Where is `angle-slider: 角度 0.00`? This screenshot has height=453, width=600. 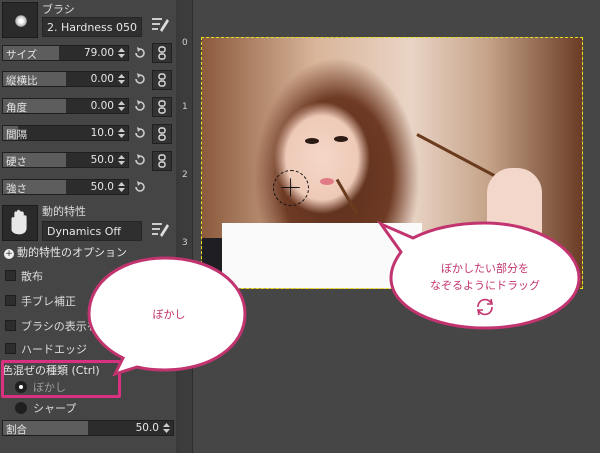 angle-slider: 角度 0.00 is located at coordinates (65, 106).